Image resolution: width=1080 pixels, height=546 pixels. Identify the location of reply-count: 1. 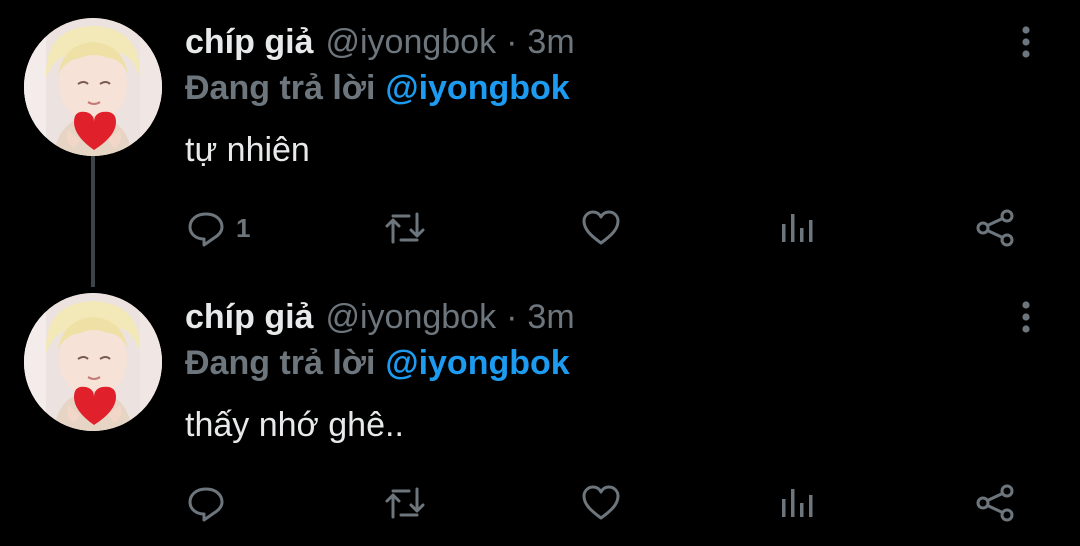
(243, 227).